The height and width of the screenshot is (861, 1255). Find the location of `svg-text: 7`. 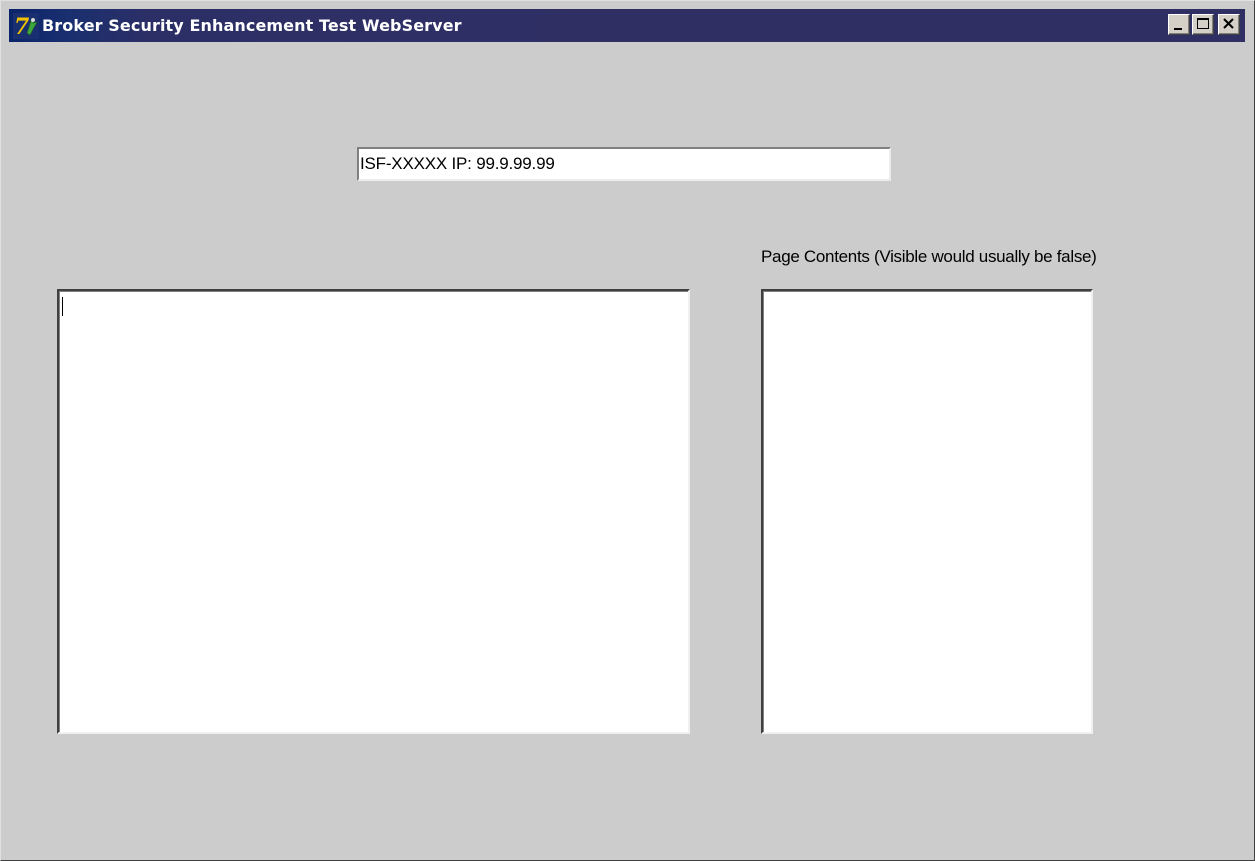

svg-text: 7 is located at coordinates (22, 26).